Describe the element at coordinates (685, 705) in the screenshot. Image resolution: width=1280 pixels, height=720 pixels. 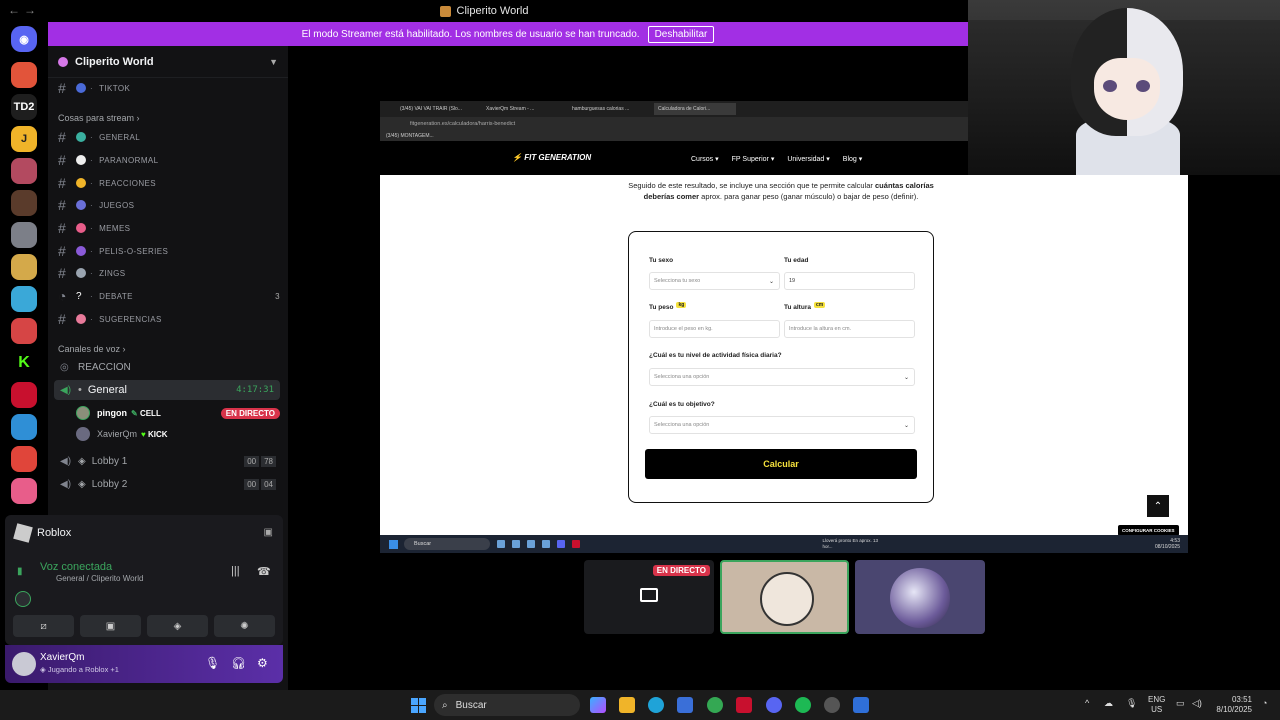
I see `store-icon` at that location.